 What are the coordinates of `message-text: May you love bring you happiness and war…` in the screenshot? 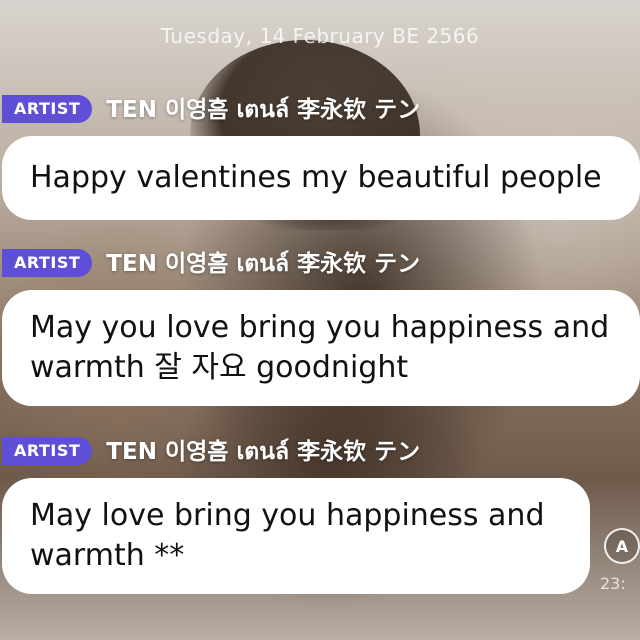 It's located at (320, 347).